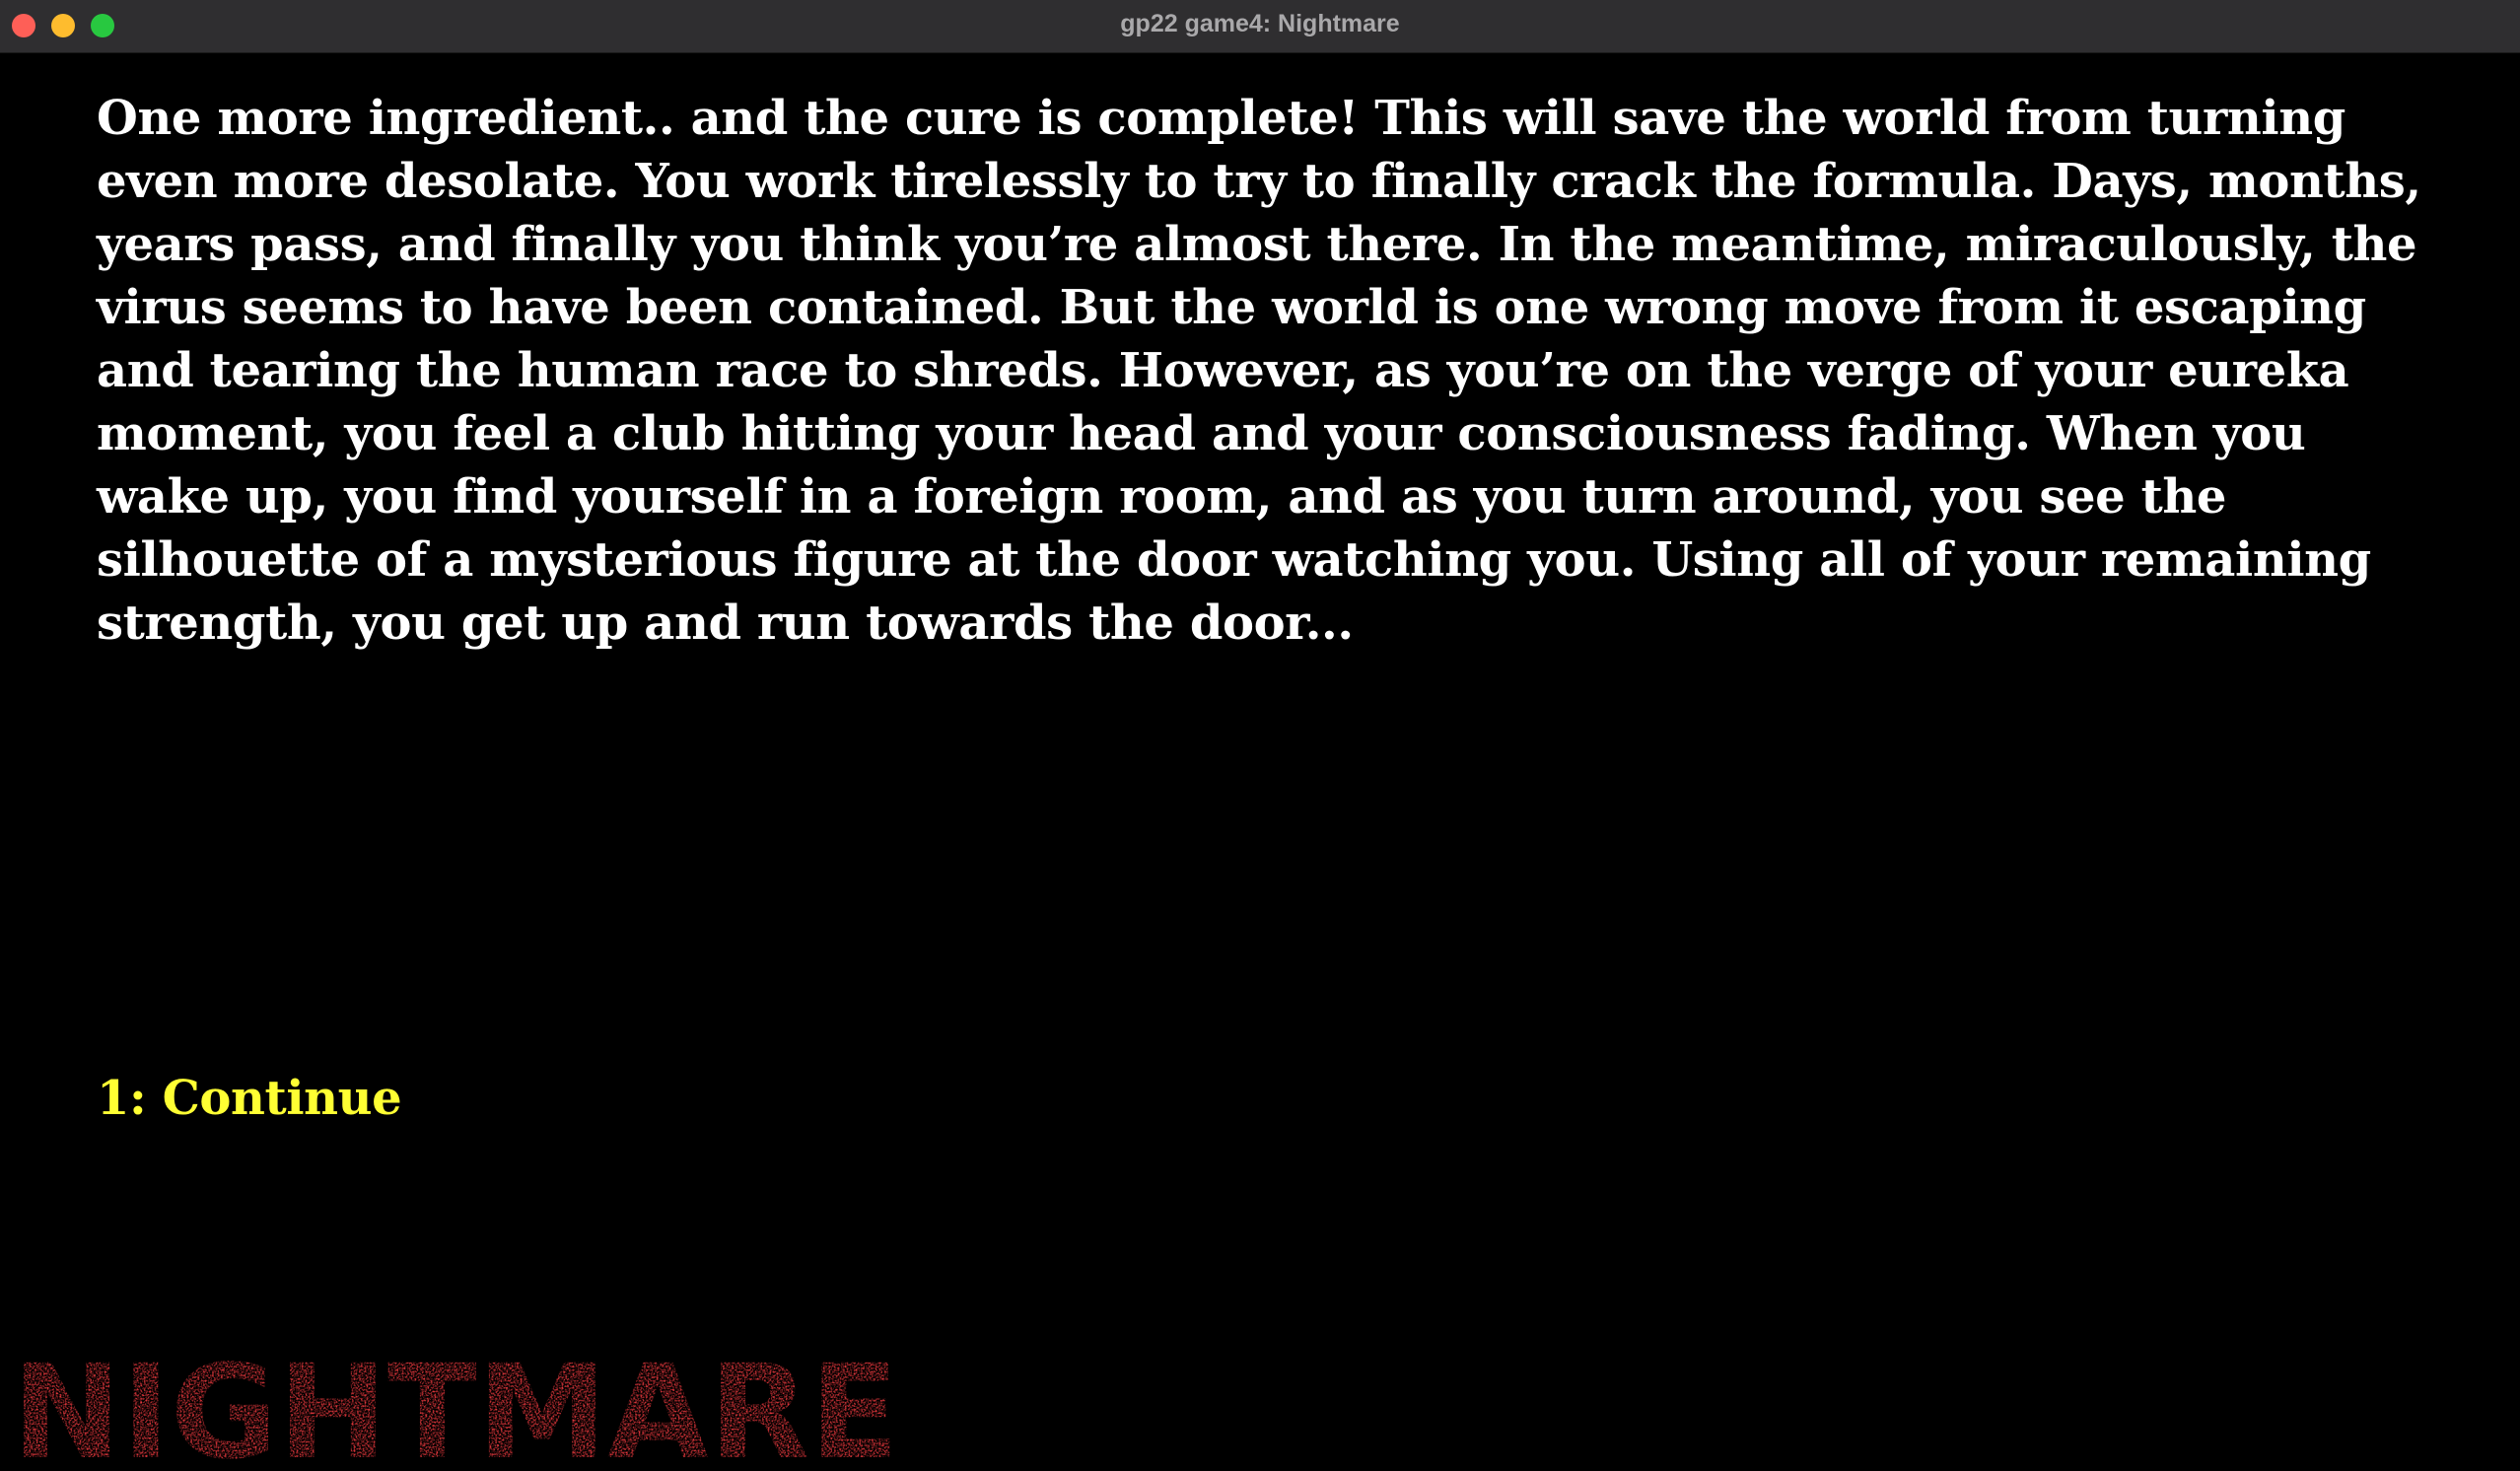  I want to click on title-bar: gp22 game4: Nightmare, so click(1260, 26).